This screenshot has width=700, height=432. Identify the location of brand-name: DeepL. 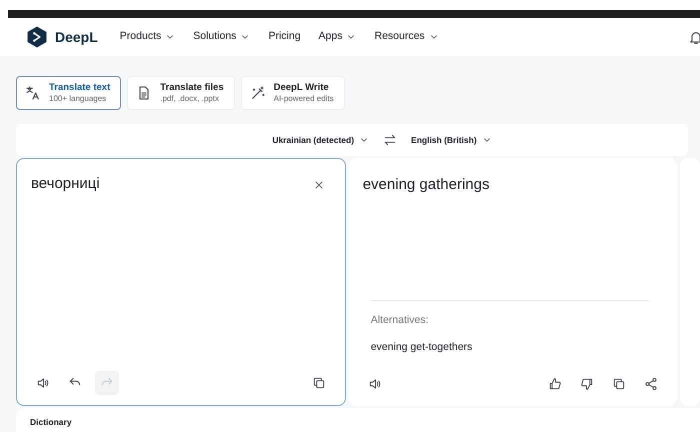
(76, 37).